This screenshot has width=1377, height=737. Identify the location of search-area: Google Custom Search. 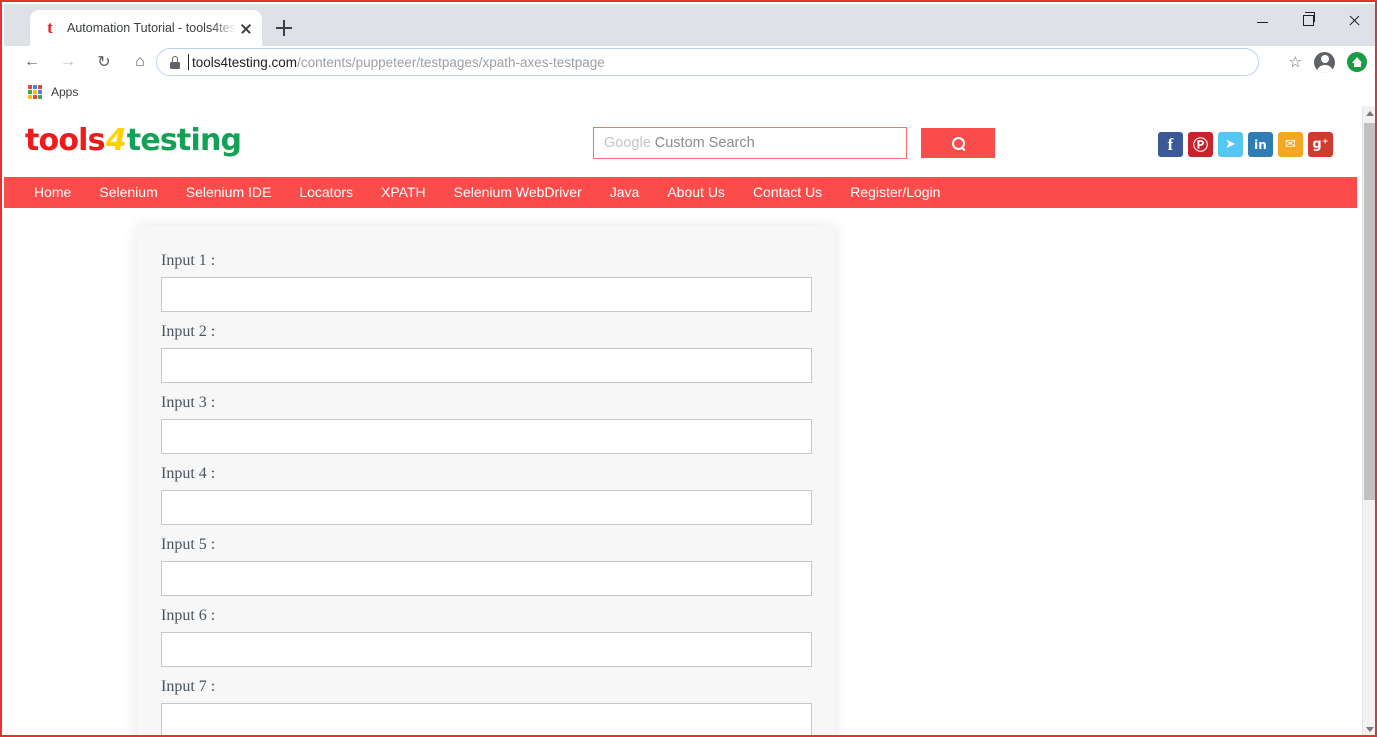
(794, 143).